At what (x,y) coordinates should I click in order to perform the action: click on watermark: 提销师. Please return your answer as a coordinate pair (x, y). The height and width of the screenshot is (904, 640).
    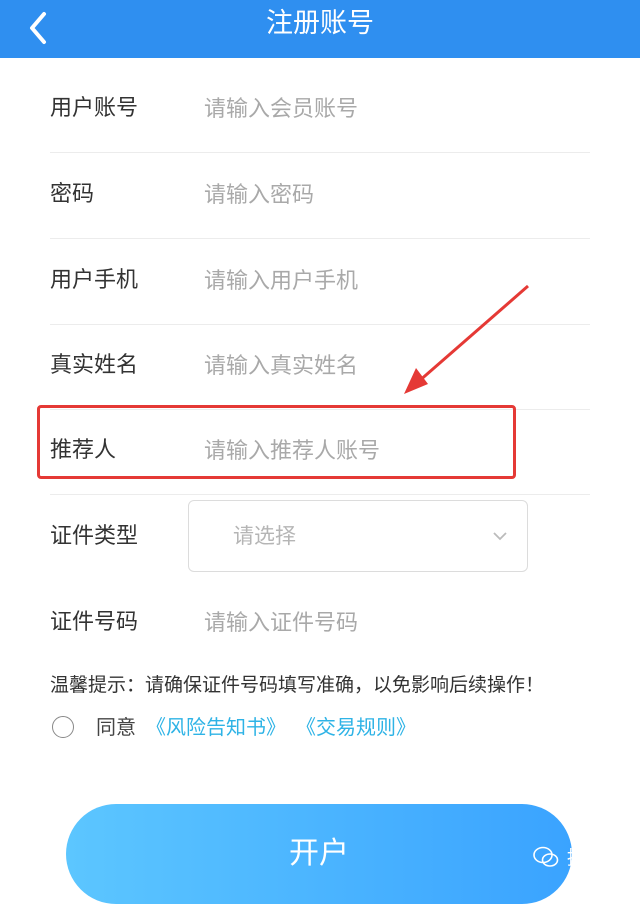
    Looking at the image, I should click on (578, 858).